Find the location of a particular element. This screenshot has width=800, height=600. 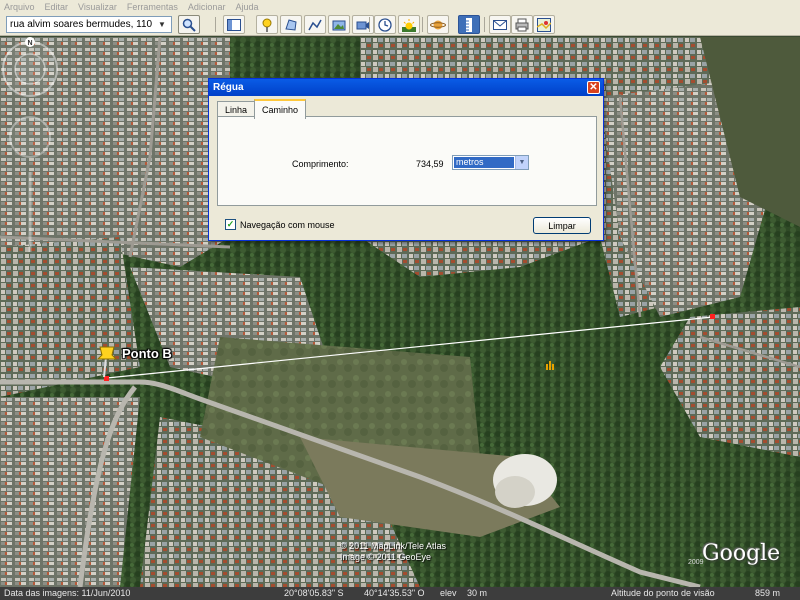

image-overlay-icon is located at coordinates (339, 25).